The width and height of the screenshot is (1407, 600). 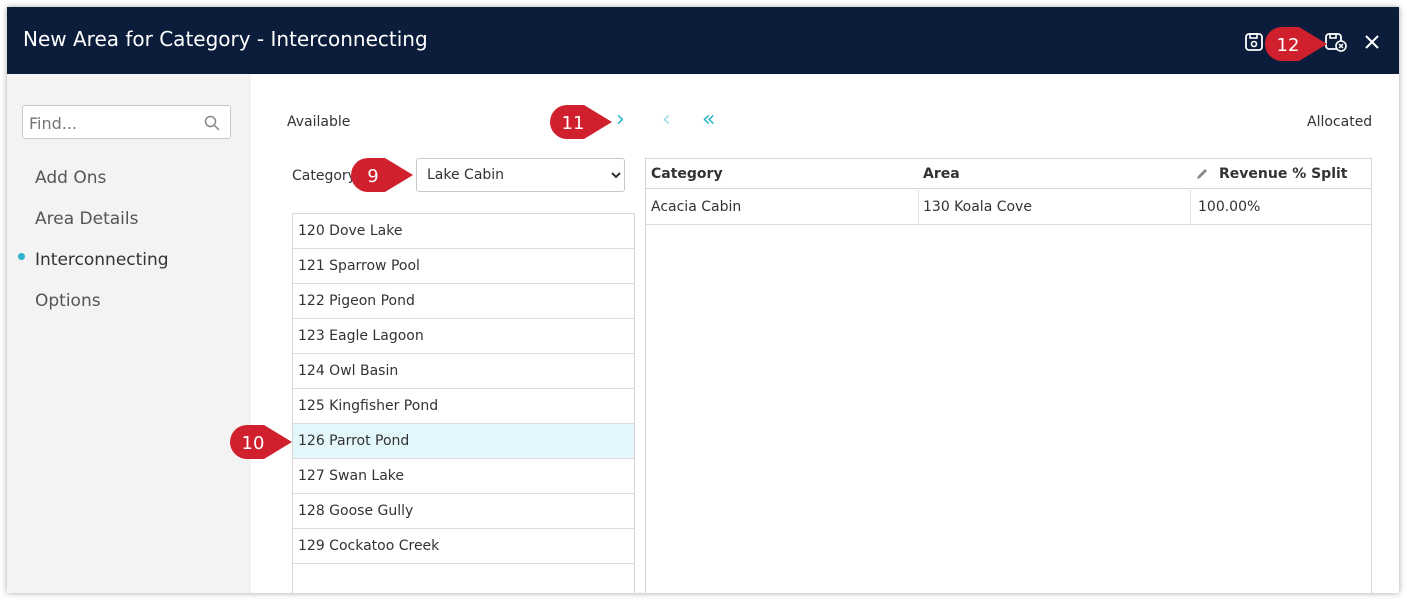 I want to click on search-input, so click(x=114, y=123).